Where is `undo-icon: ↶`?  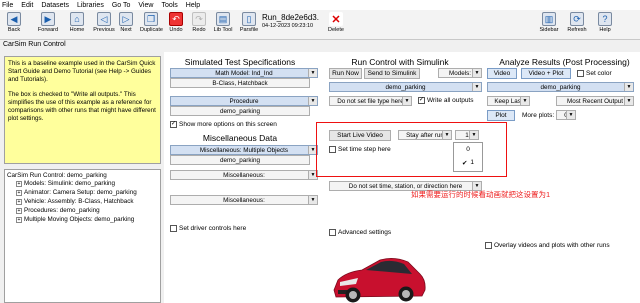
undo-icon: ↶ is located at coordinates (176, 19).